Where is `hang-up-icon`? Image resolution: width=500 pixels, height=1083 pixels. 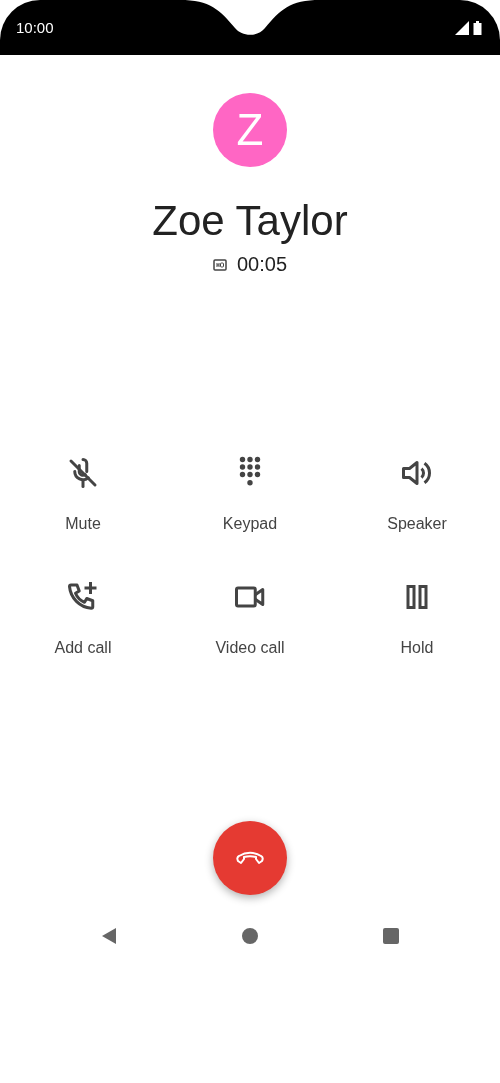
hang-up-icon is located at coordinates (250, 858).